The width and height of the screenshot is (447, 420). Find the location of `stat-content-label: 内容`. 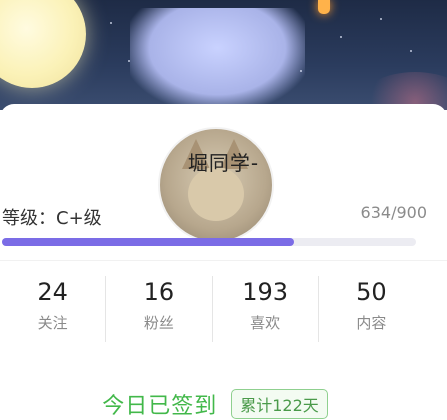

stat-content-label: 内容 is located at coordinates (371, 323).